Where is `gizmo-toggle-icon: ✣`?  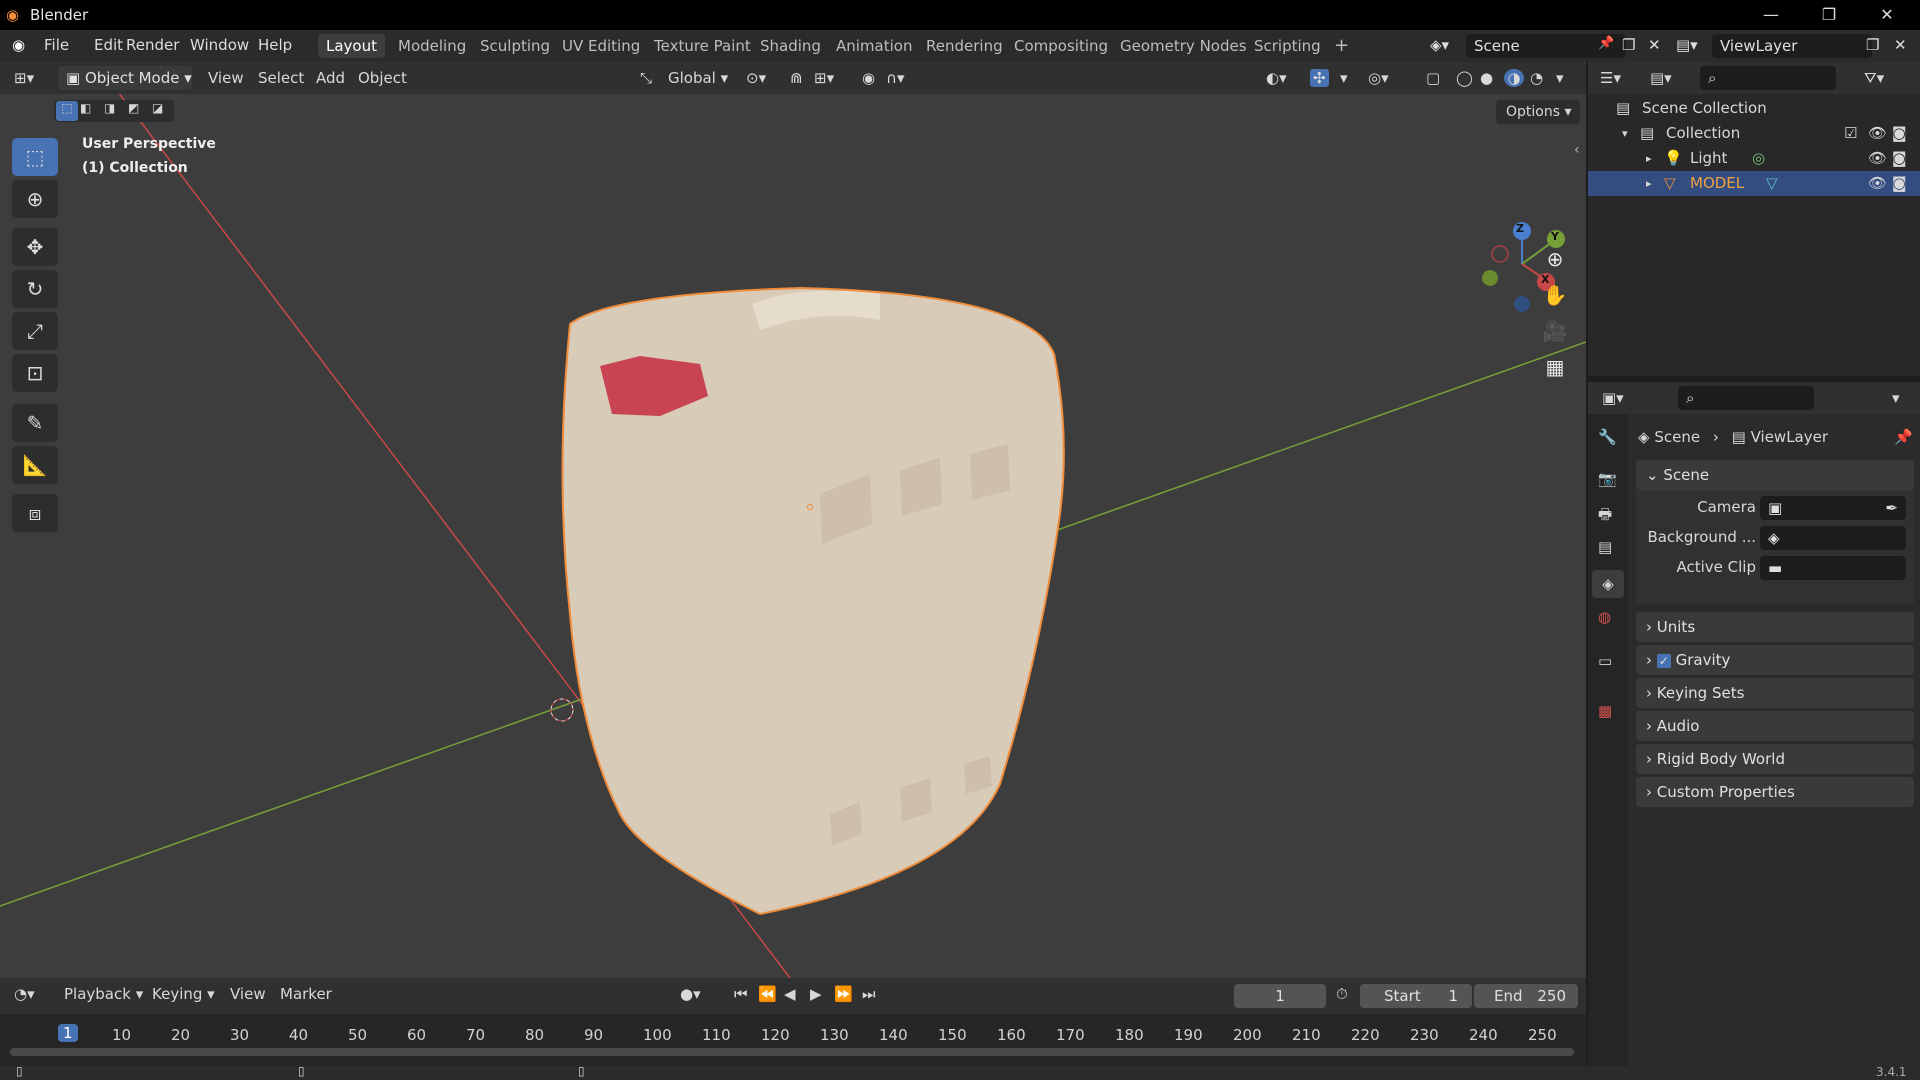 gizmo-toggle-icon: ✣ is located at coordinates (1319, 78).